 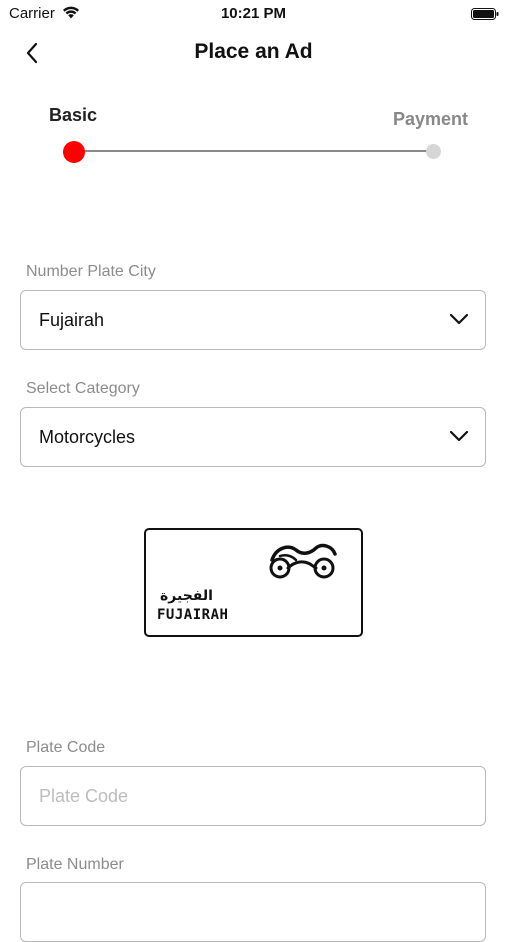 I want to click on plate-number-label: Plate Number, so click(x=75, y=864).